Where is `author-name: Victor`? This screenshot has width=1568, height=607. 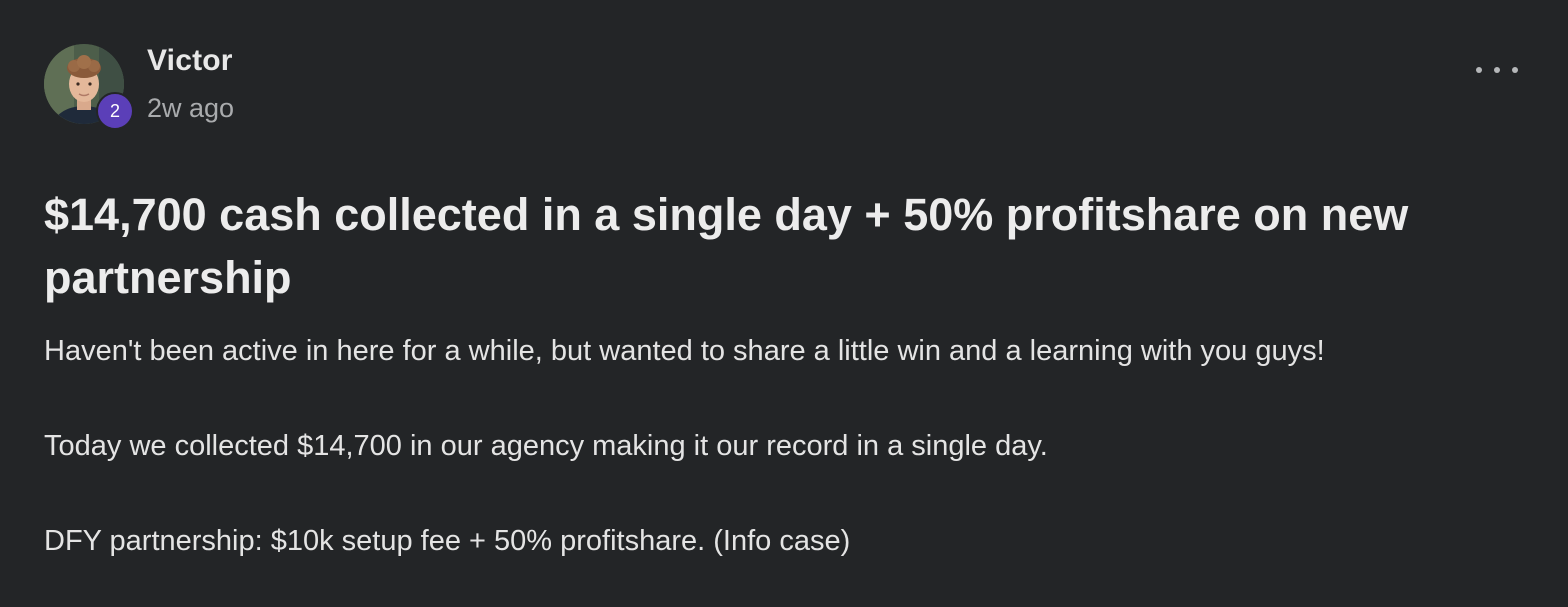 author-name: Victor is located at coordinates (190, 61).